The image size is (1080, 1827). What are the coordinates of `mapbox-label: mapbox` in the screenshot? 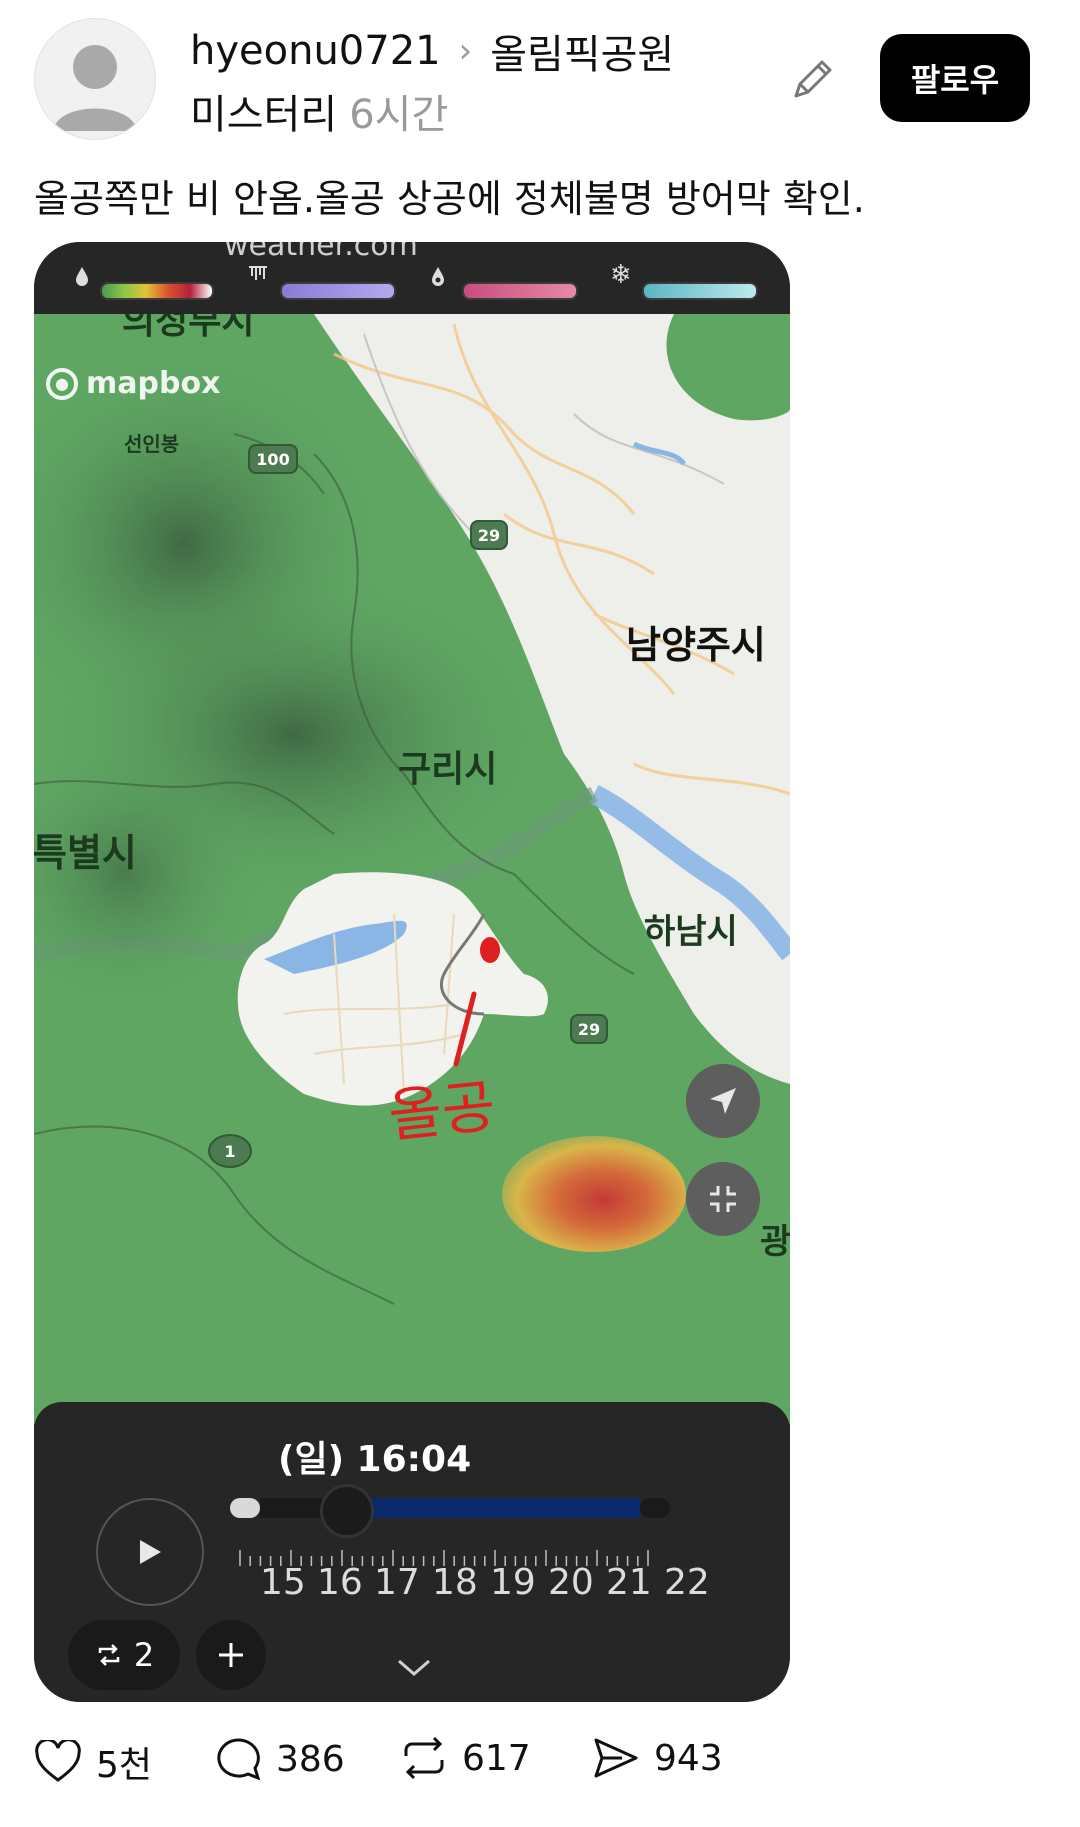 It's located at (153, 383).